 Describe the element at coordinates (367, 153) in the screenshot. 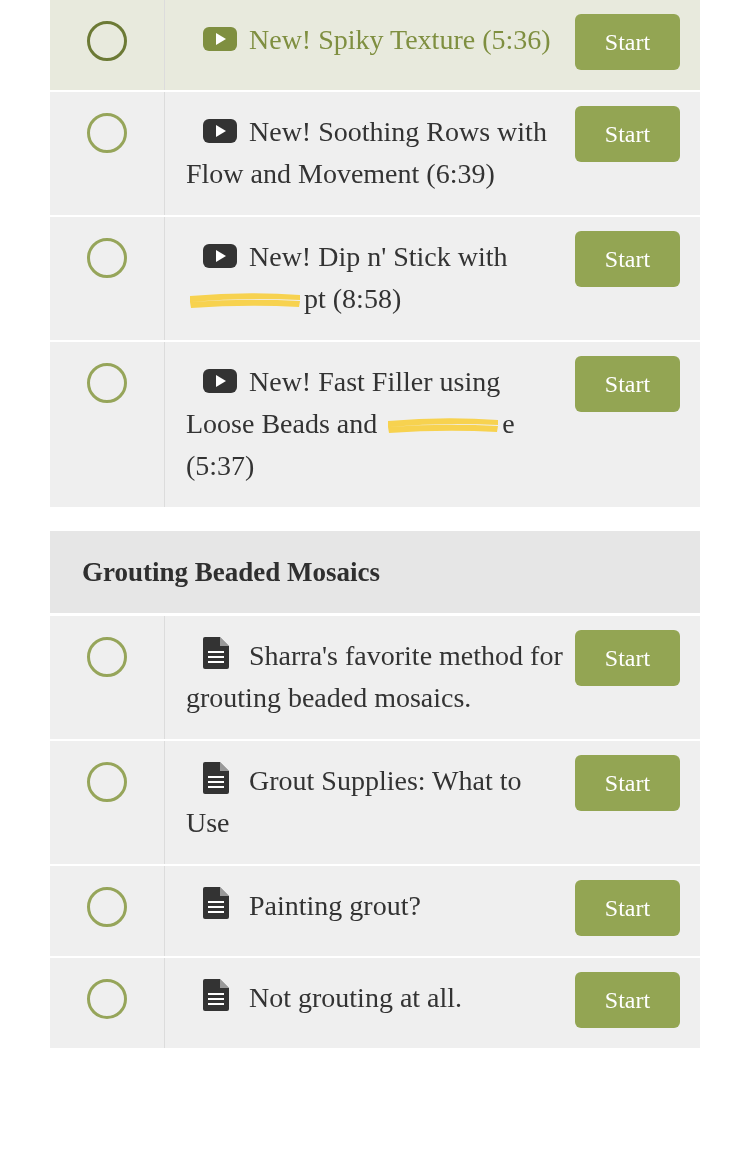

I see `lesson-title: New! Soothing Rows with Flow and Movement (6:39)` at that location.